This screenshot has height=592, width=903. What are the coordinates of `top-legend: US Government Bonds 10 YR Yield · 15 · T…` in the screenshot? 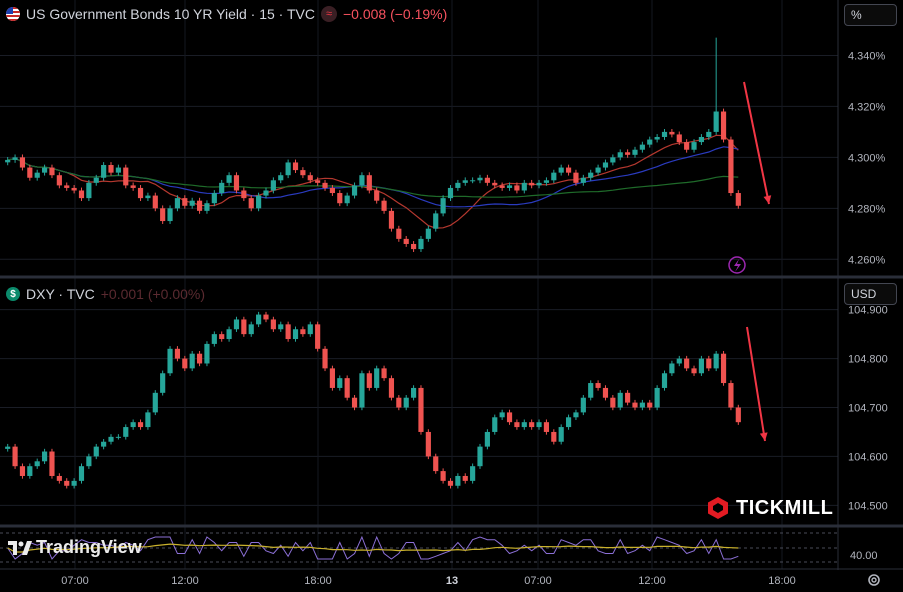 It's located at (226, 14).